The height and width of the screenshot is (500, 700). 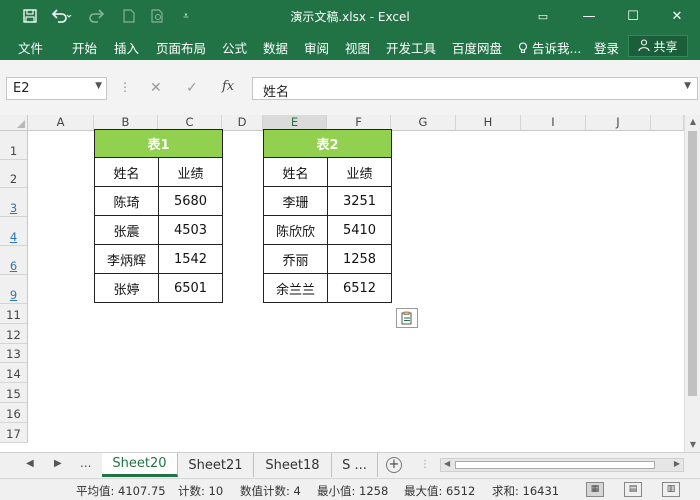 I want to click on name-box: E2 ▼, so click(x=56, y=88).